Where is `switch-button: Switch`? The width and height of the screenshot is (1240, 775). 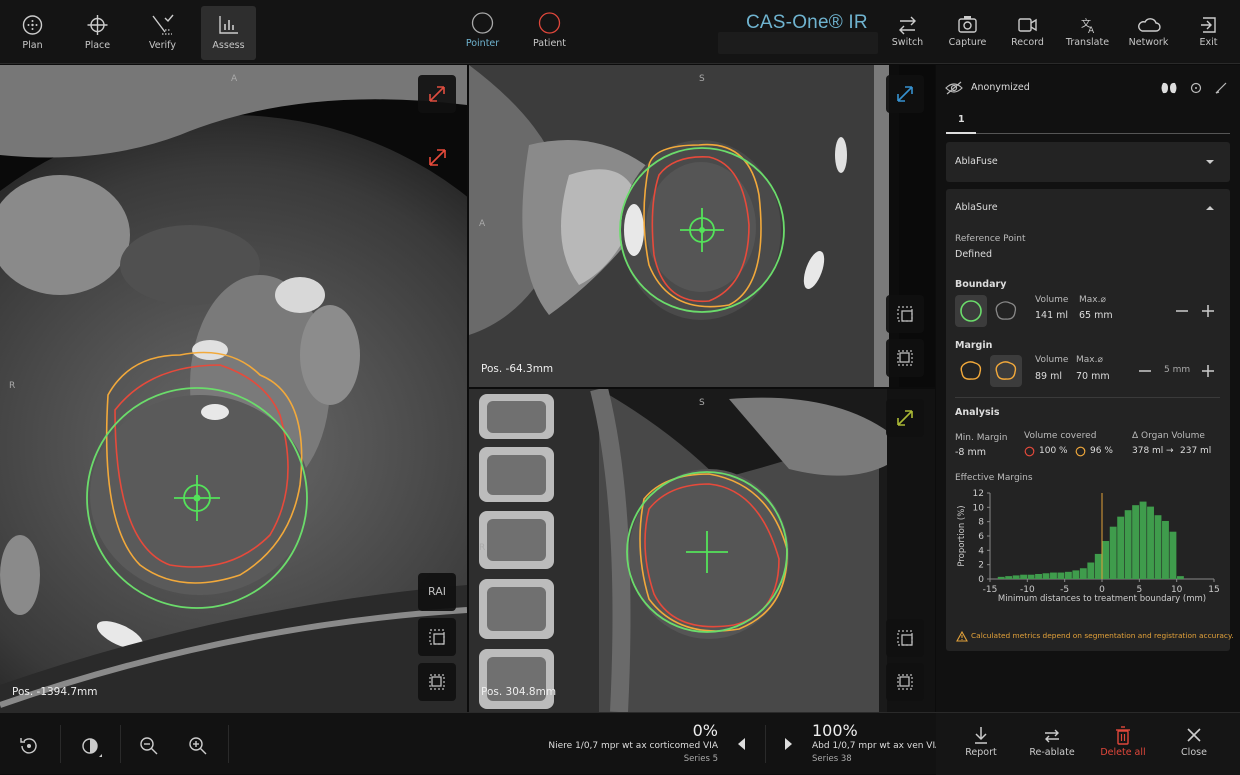 switch-button: Switch is located at coordinates (907, 28).